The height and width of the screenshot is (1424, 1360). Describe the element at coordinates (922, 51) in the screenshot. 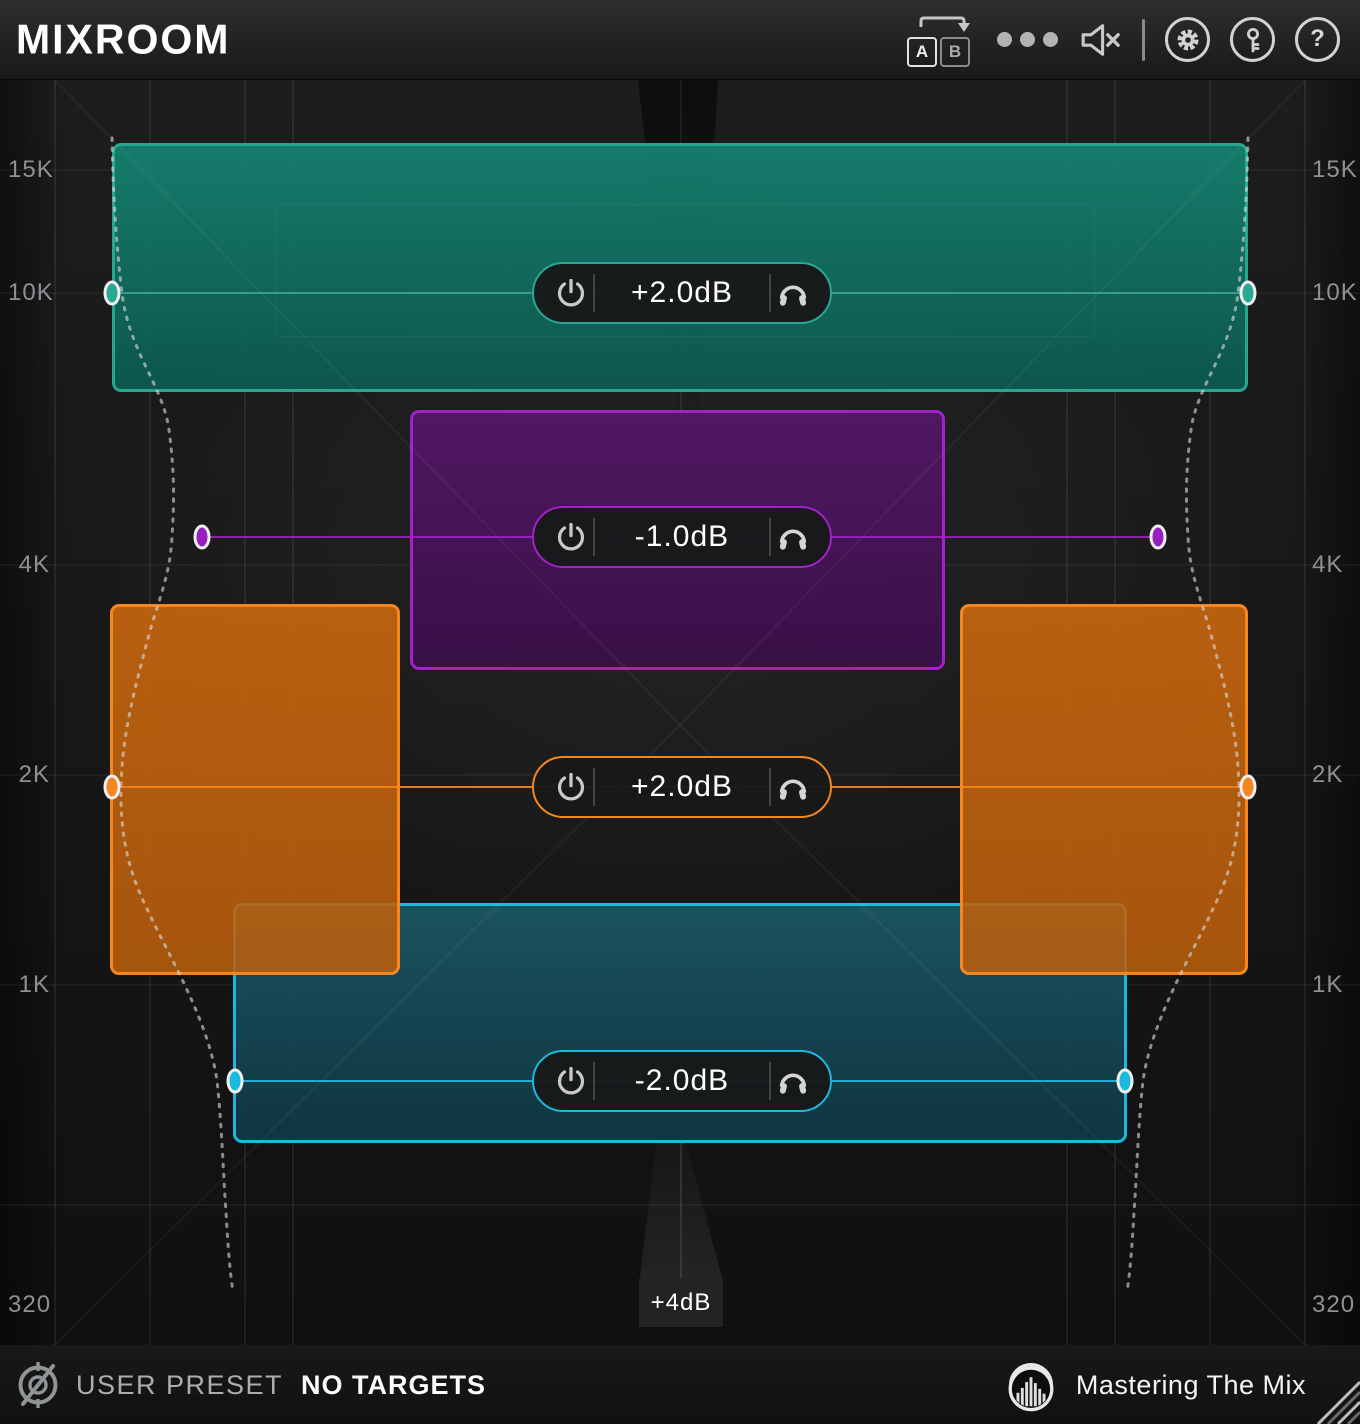

I see `ab-state-a: A` at that location.